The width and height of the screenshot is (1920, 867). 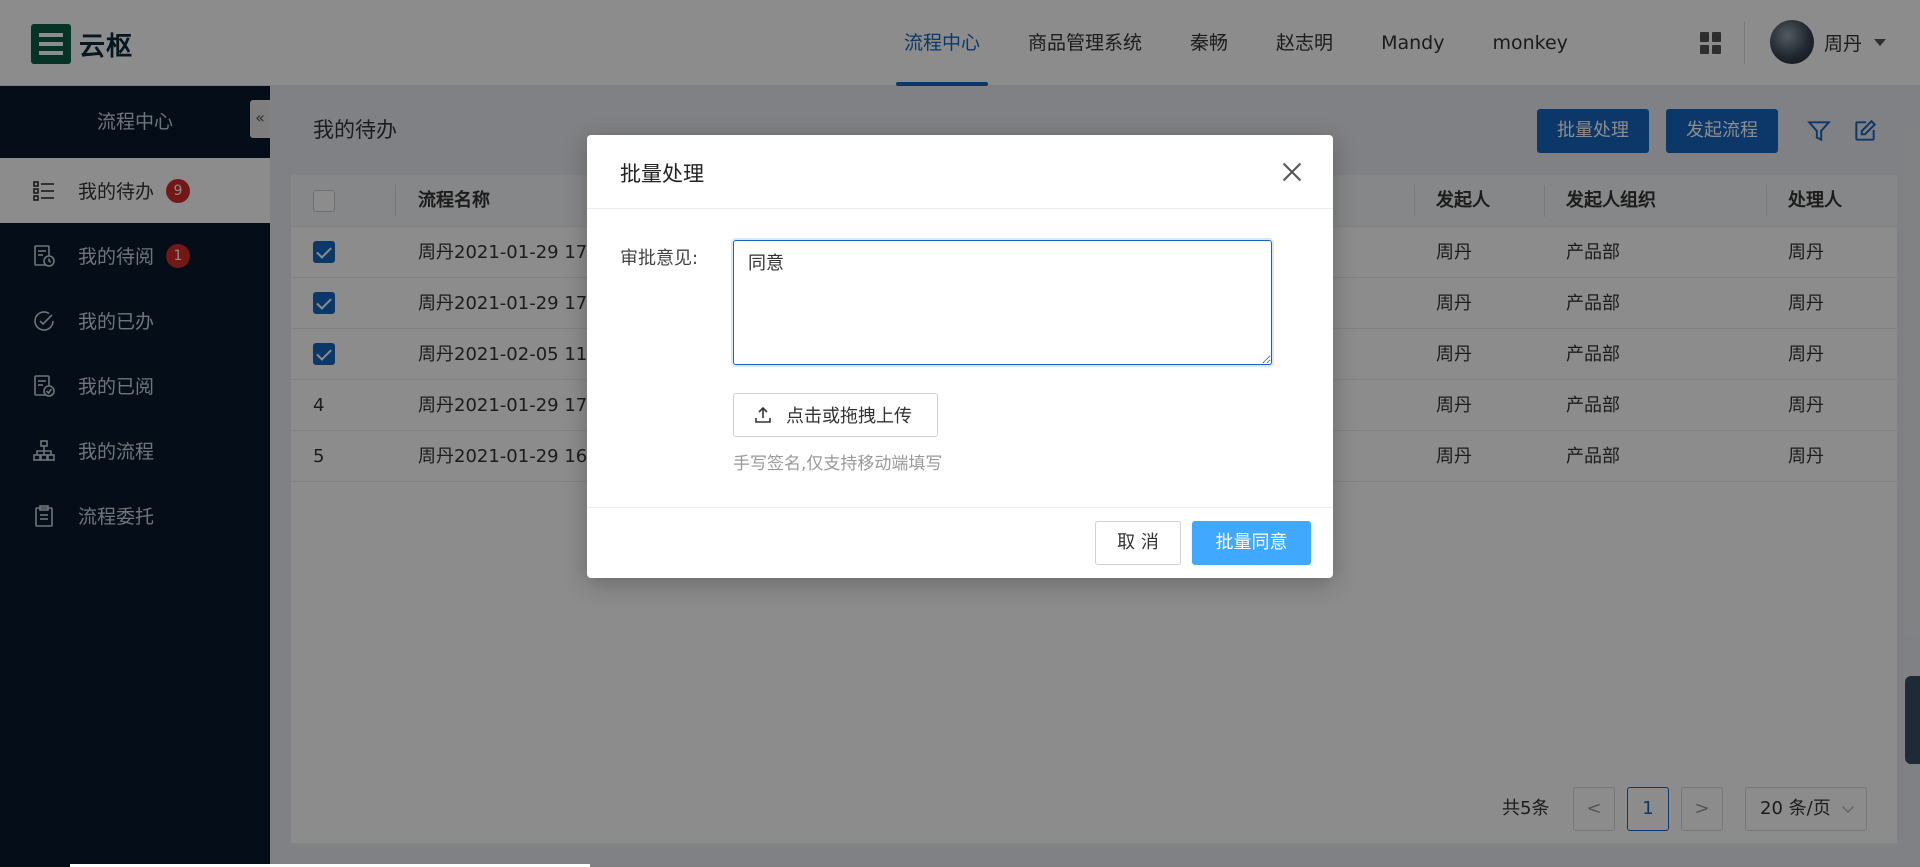 What do you see at coordinates (960, 172) in the screenshot?
I see `dialog-header: 批量处理` at bounding box center [960, 172].